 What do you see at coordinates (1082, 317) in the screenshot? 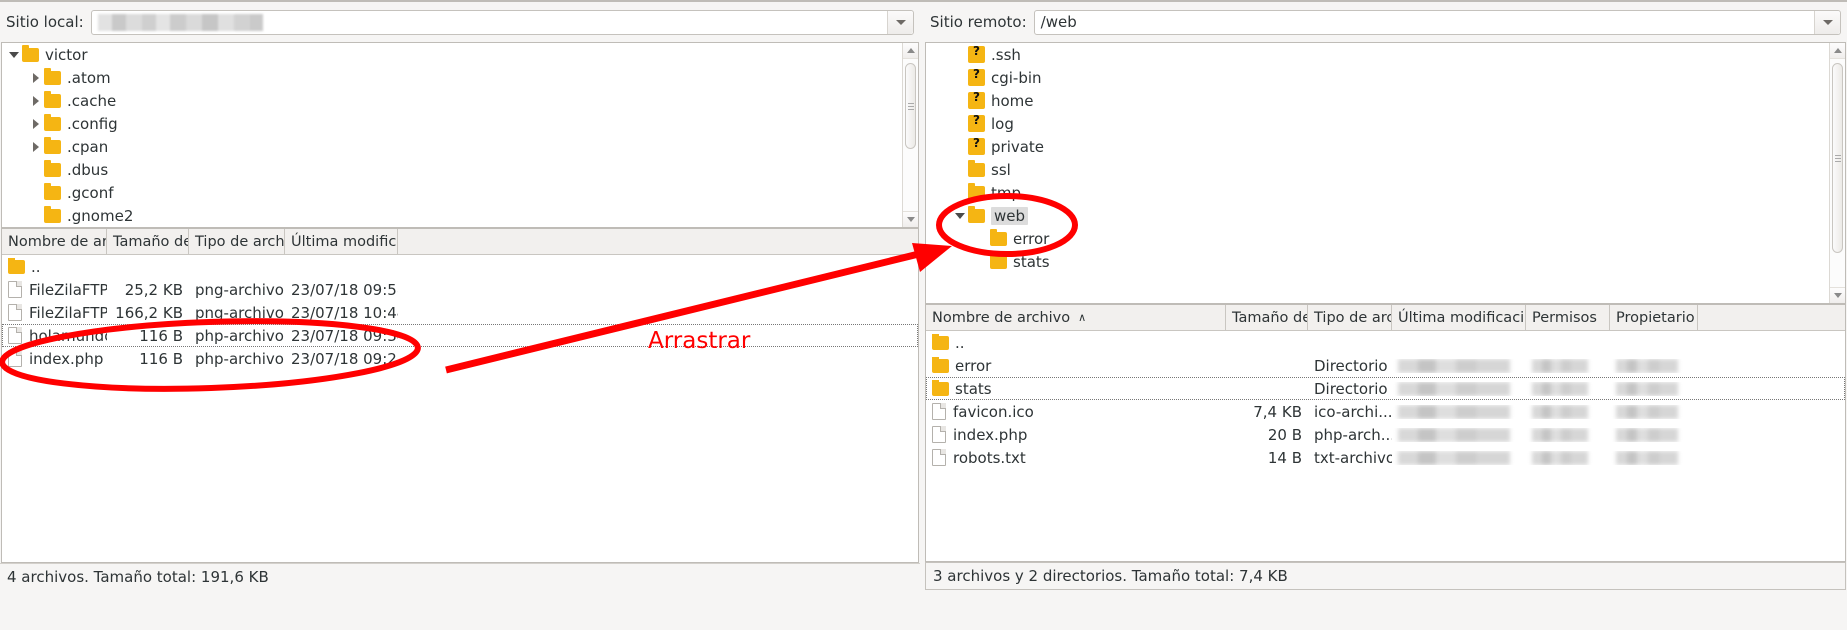
I see `sort-ascending-icon: ∧` at bounding box center [1082, 317].